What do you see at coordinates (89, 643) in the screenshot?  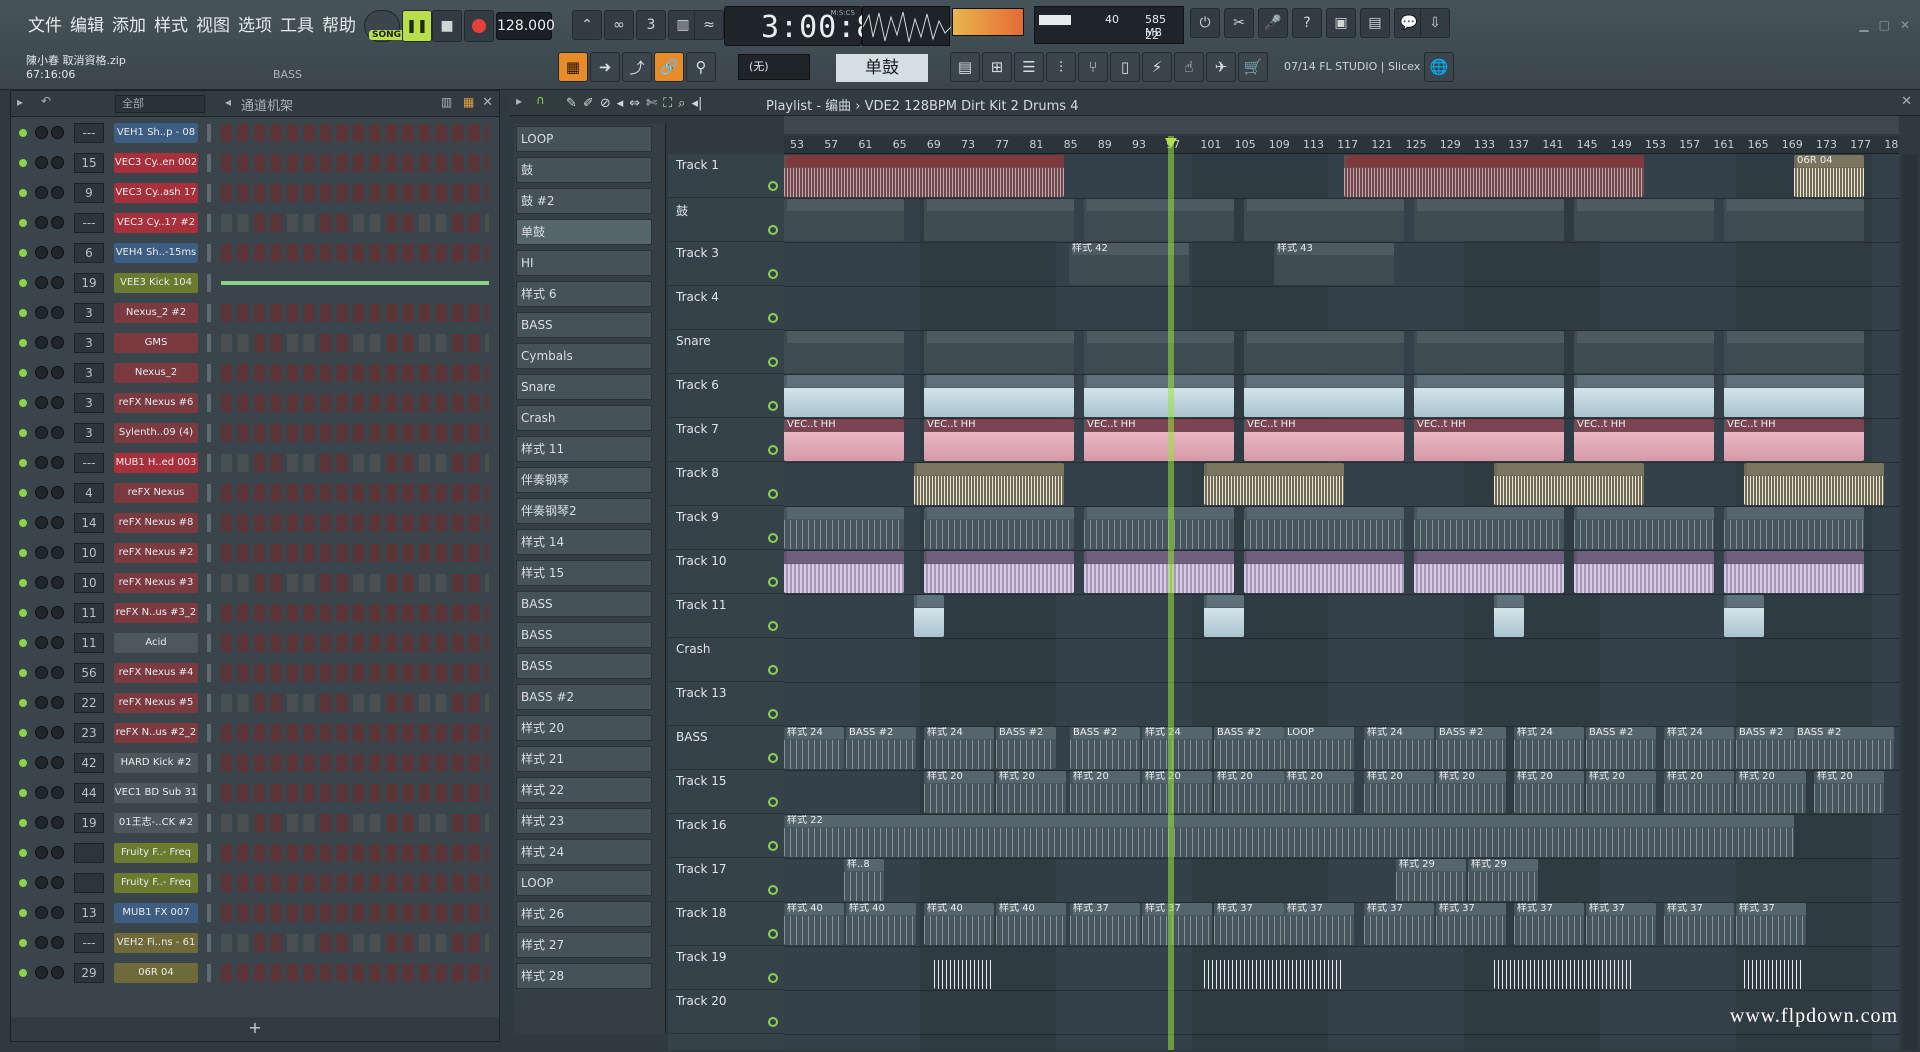 I see `channel-mixer-track: 11` at bounding box center [89, 643].